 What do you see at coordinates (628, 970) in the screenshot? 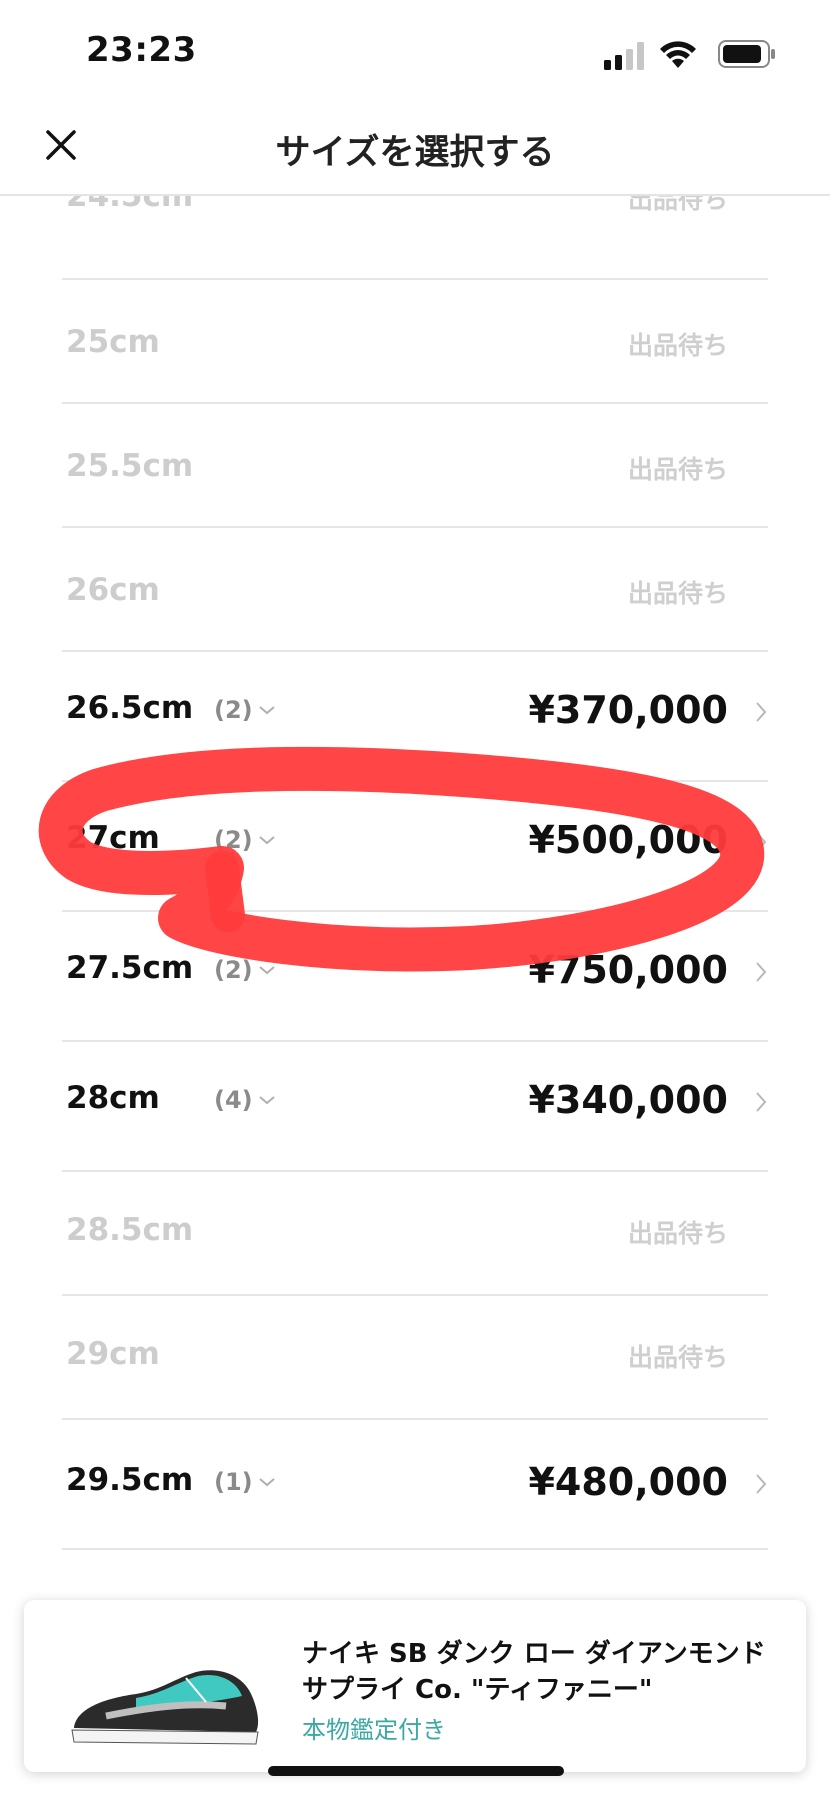
I see `lowest-price: ¥750,000` at bounding box center [628, 970].